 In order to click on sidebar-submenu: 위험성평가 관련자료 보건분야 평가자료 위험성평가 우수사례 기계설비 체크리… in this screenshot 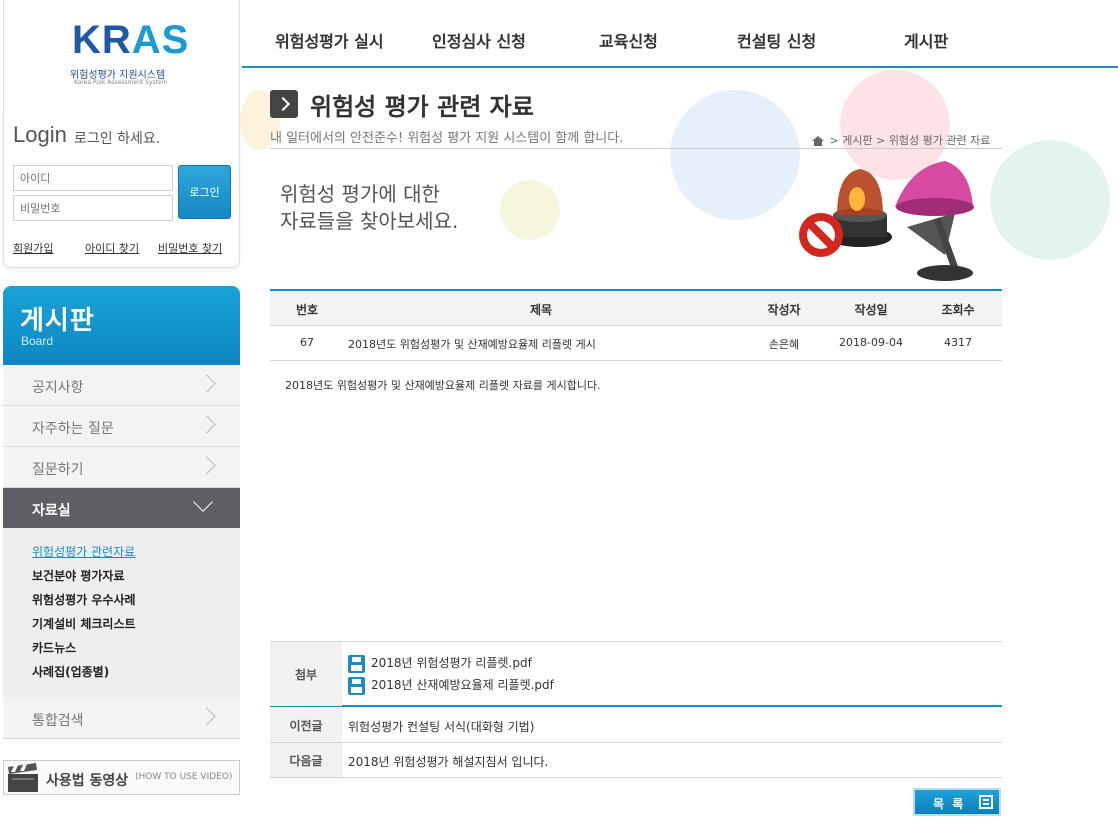, I will do `click(121, 613)`.